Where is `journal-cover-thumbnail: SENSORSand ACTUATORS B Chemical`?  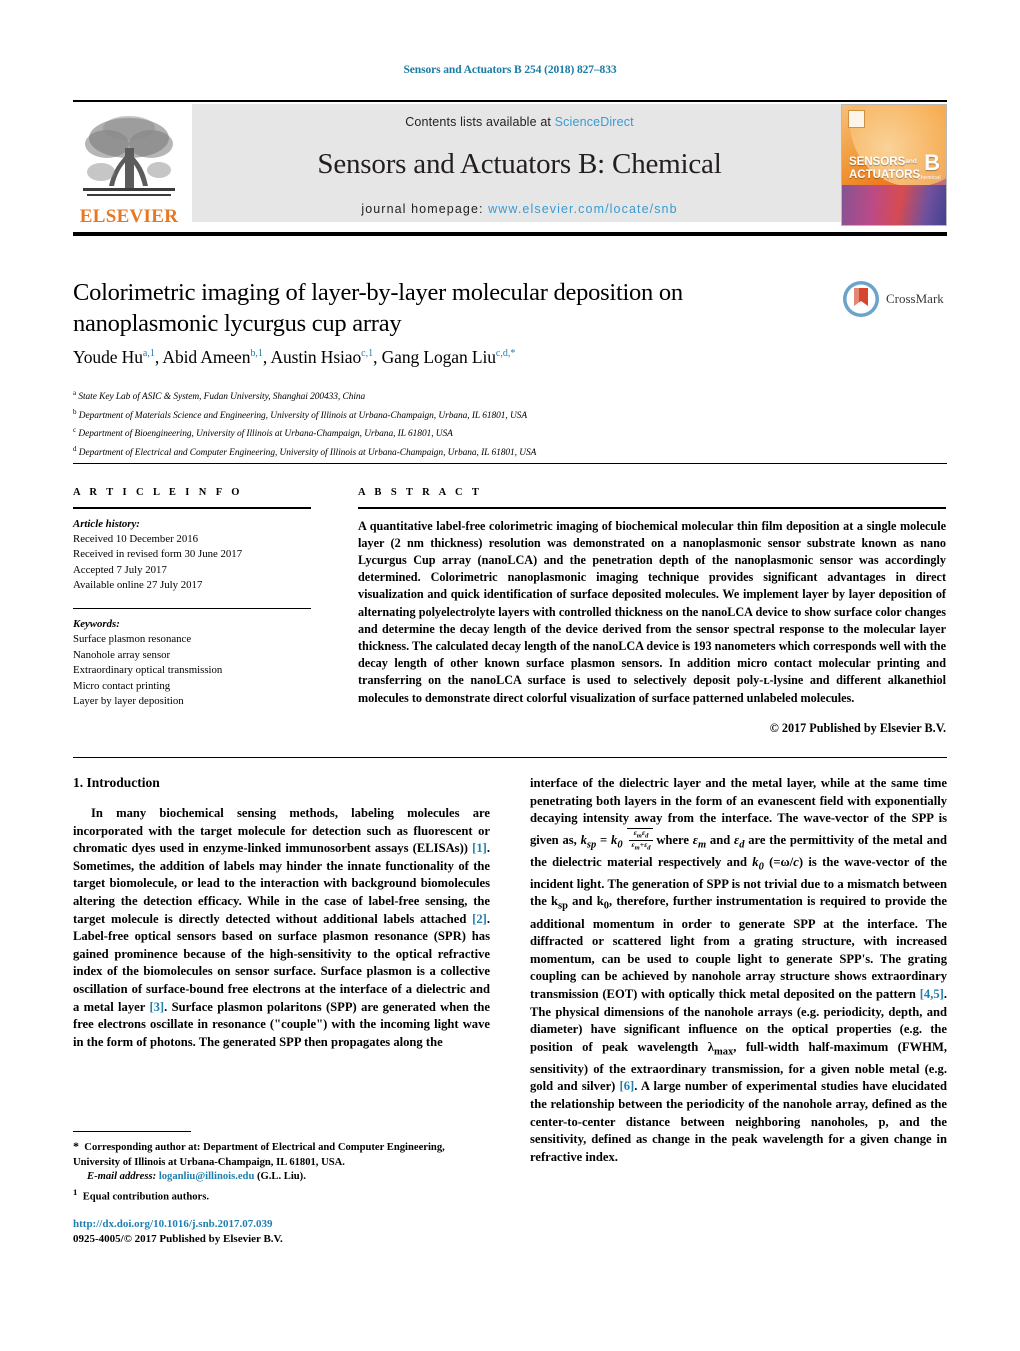
journal-cover-thumbnail: SENSORSand ACTUATORS B Chemical is located at coordinates (894, 165).